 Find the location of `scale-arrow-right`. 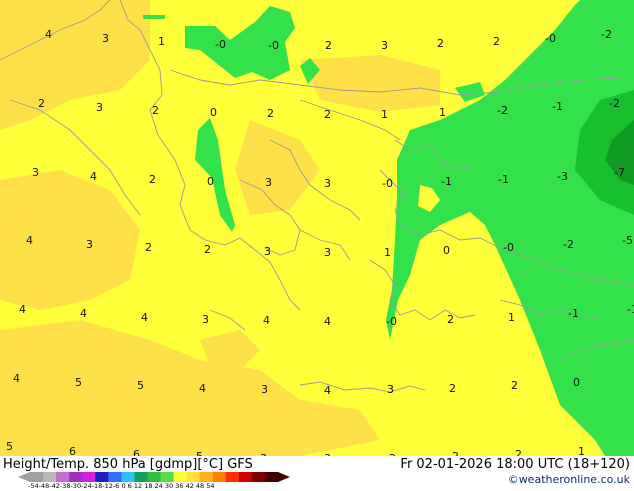

scale-arrow-right is located at coordinates (284, 477).